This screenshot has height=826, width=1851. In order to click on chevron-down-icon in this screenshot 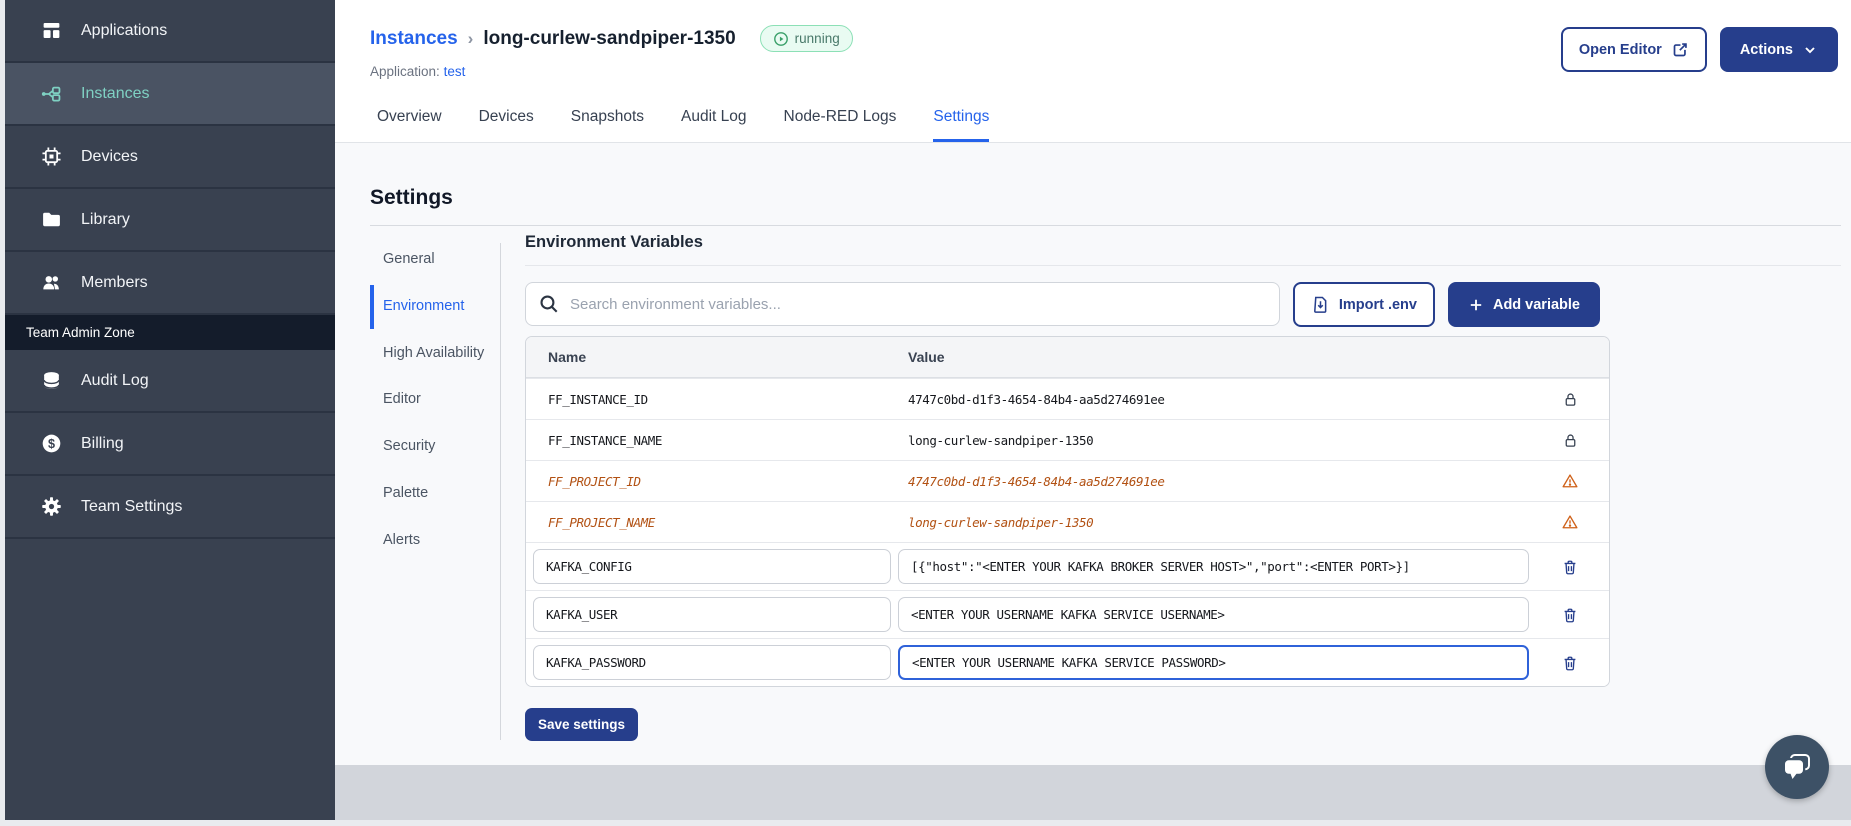, I will do `click(1810, 49)`.